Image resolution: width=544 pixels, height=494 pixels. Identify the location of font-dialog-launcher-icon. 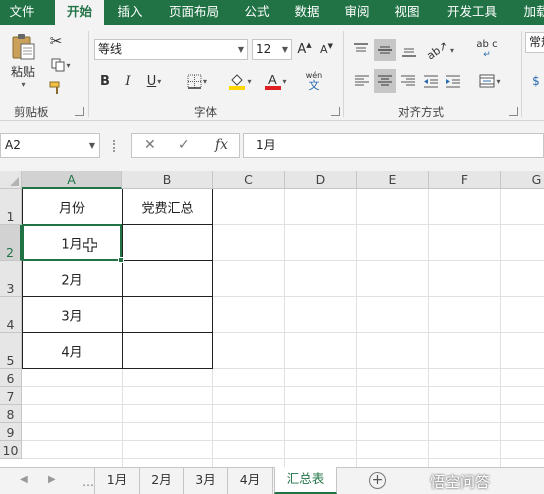
(335, 111).